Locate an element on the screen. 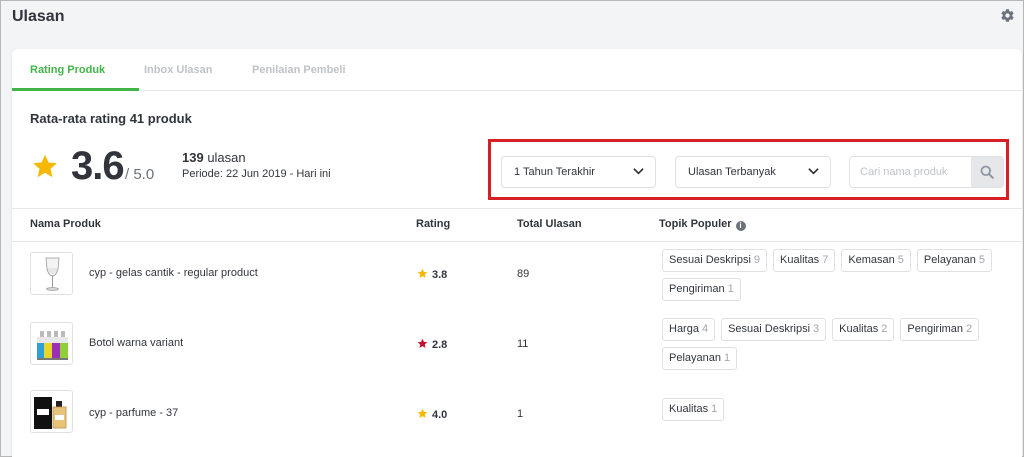 The width and height of the screenshot is (1024, 457). product-name: cyp - parfume - 37 is located at coordinates (133, 413).